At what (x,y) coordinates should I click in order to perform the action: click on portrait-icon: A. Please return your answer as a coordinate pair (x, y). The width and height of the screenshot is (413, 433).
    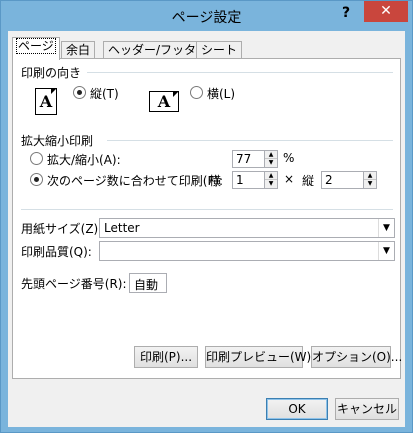
    Looking at the image, I should click on (46, 101).